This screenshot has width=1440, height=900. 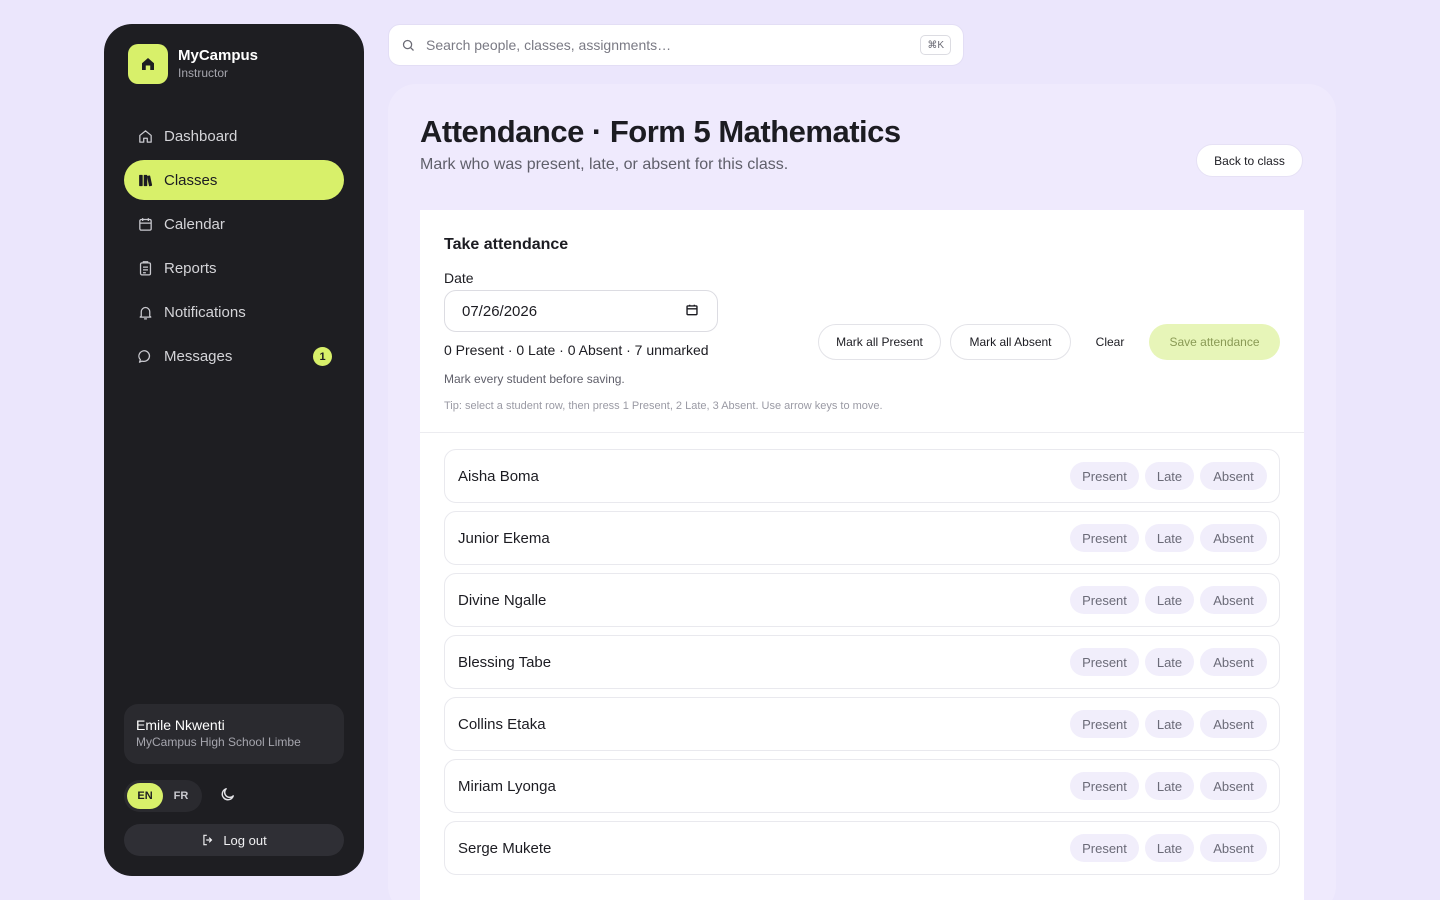 I want to click on search-icon, so click(x=408, y=45).